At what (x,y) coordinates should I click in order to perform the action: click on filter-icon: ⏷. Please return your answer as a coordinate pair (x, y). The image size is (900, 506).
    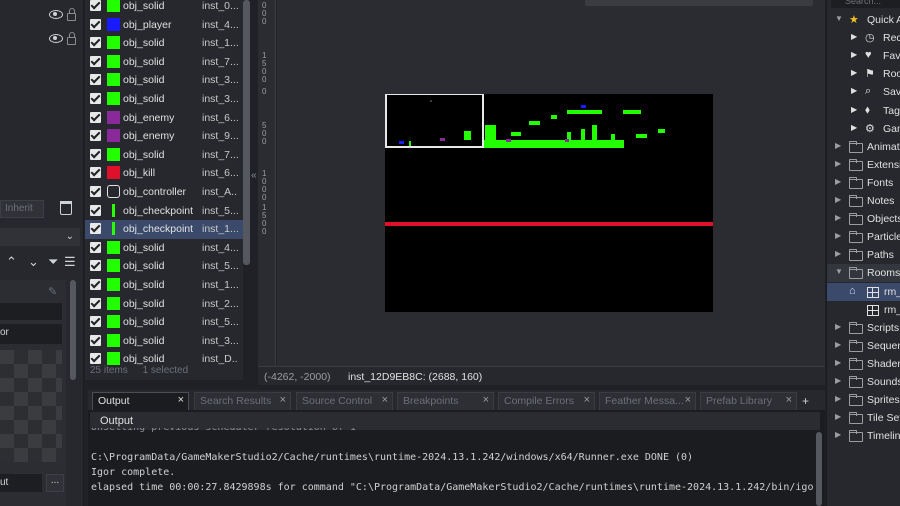
    Looking at the image, I should click on (53, 262).